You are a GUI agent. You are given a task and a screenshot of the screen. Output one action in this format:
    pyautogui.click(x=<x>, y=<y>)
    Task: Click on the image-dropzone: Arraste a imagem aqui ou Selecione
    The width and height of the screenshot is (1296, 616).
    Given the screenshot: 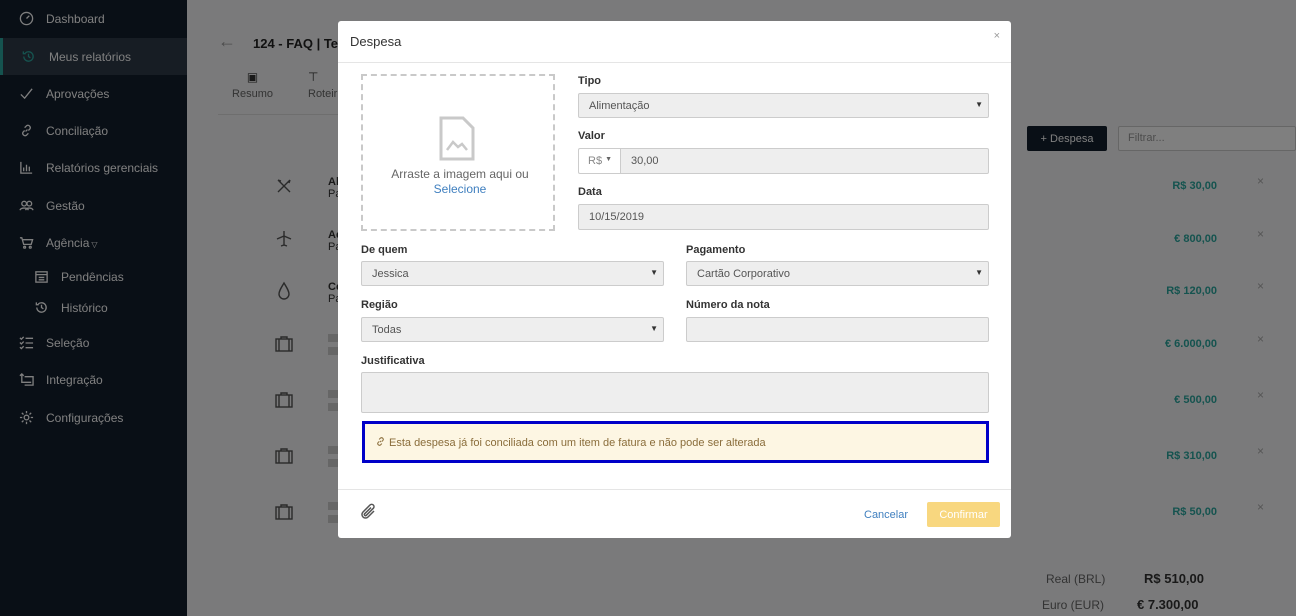 What is the action you would take?
    pyautogui.click(x=458, y=152)
    